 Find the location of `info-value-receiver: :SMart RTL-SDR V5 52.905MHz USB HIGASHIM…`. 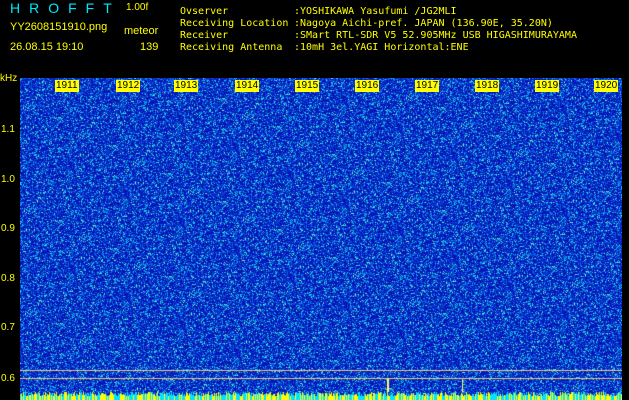

info-value-receiver: :SMart RTL-SDR V5 52.905MHz USB HIGASHIM… is located at coordinates (435, 35).